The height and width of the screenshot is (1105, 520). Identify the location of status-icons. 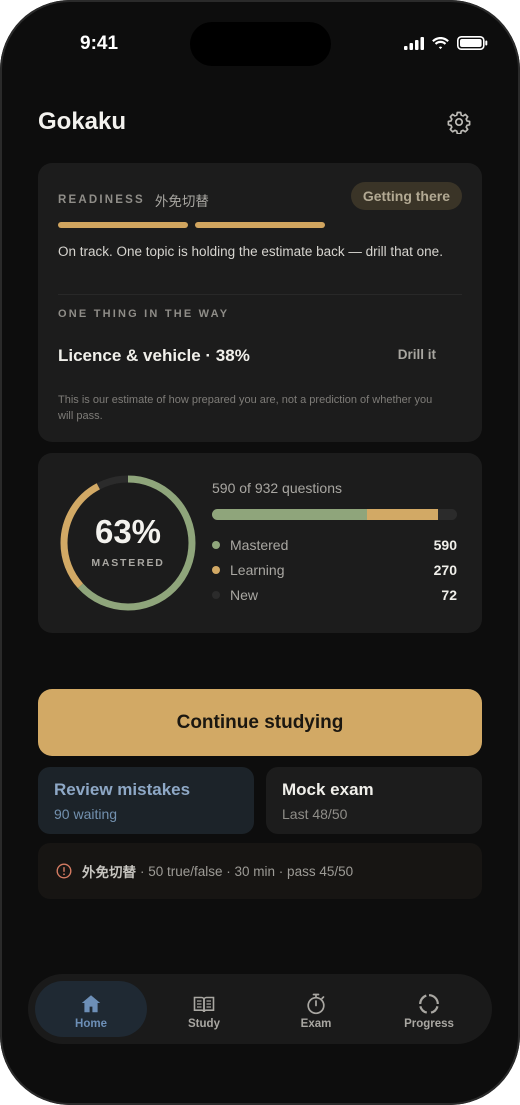
(446, 43).